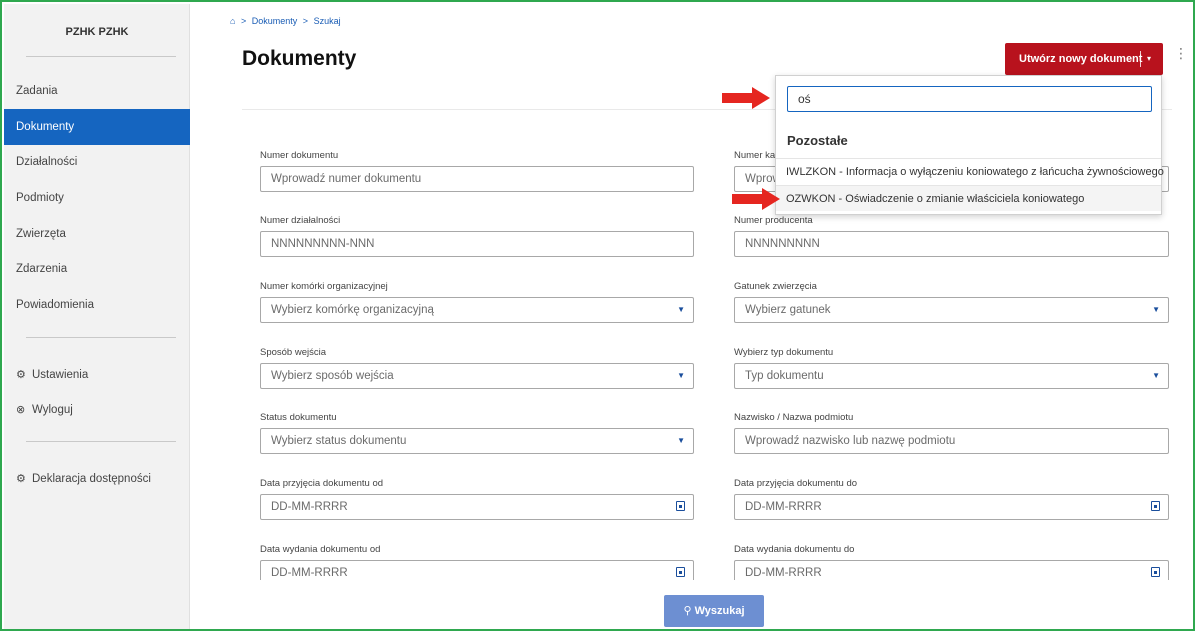 The image size is (1195, 631). I want to click on label-numer-ka: Numer ka, so click(755, 155).